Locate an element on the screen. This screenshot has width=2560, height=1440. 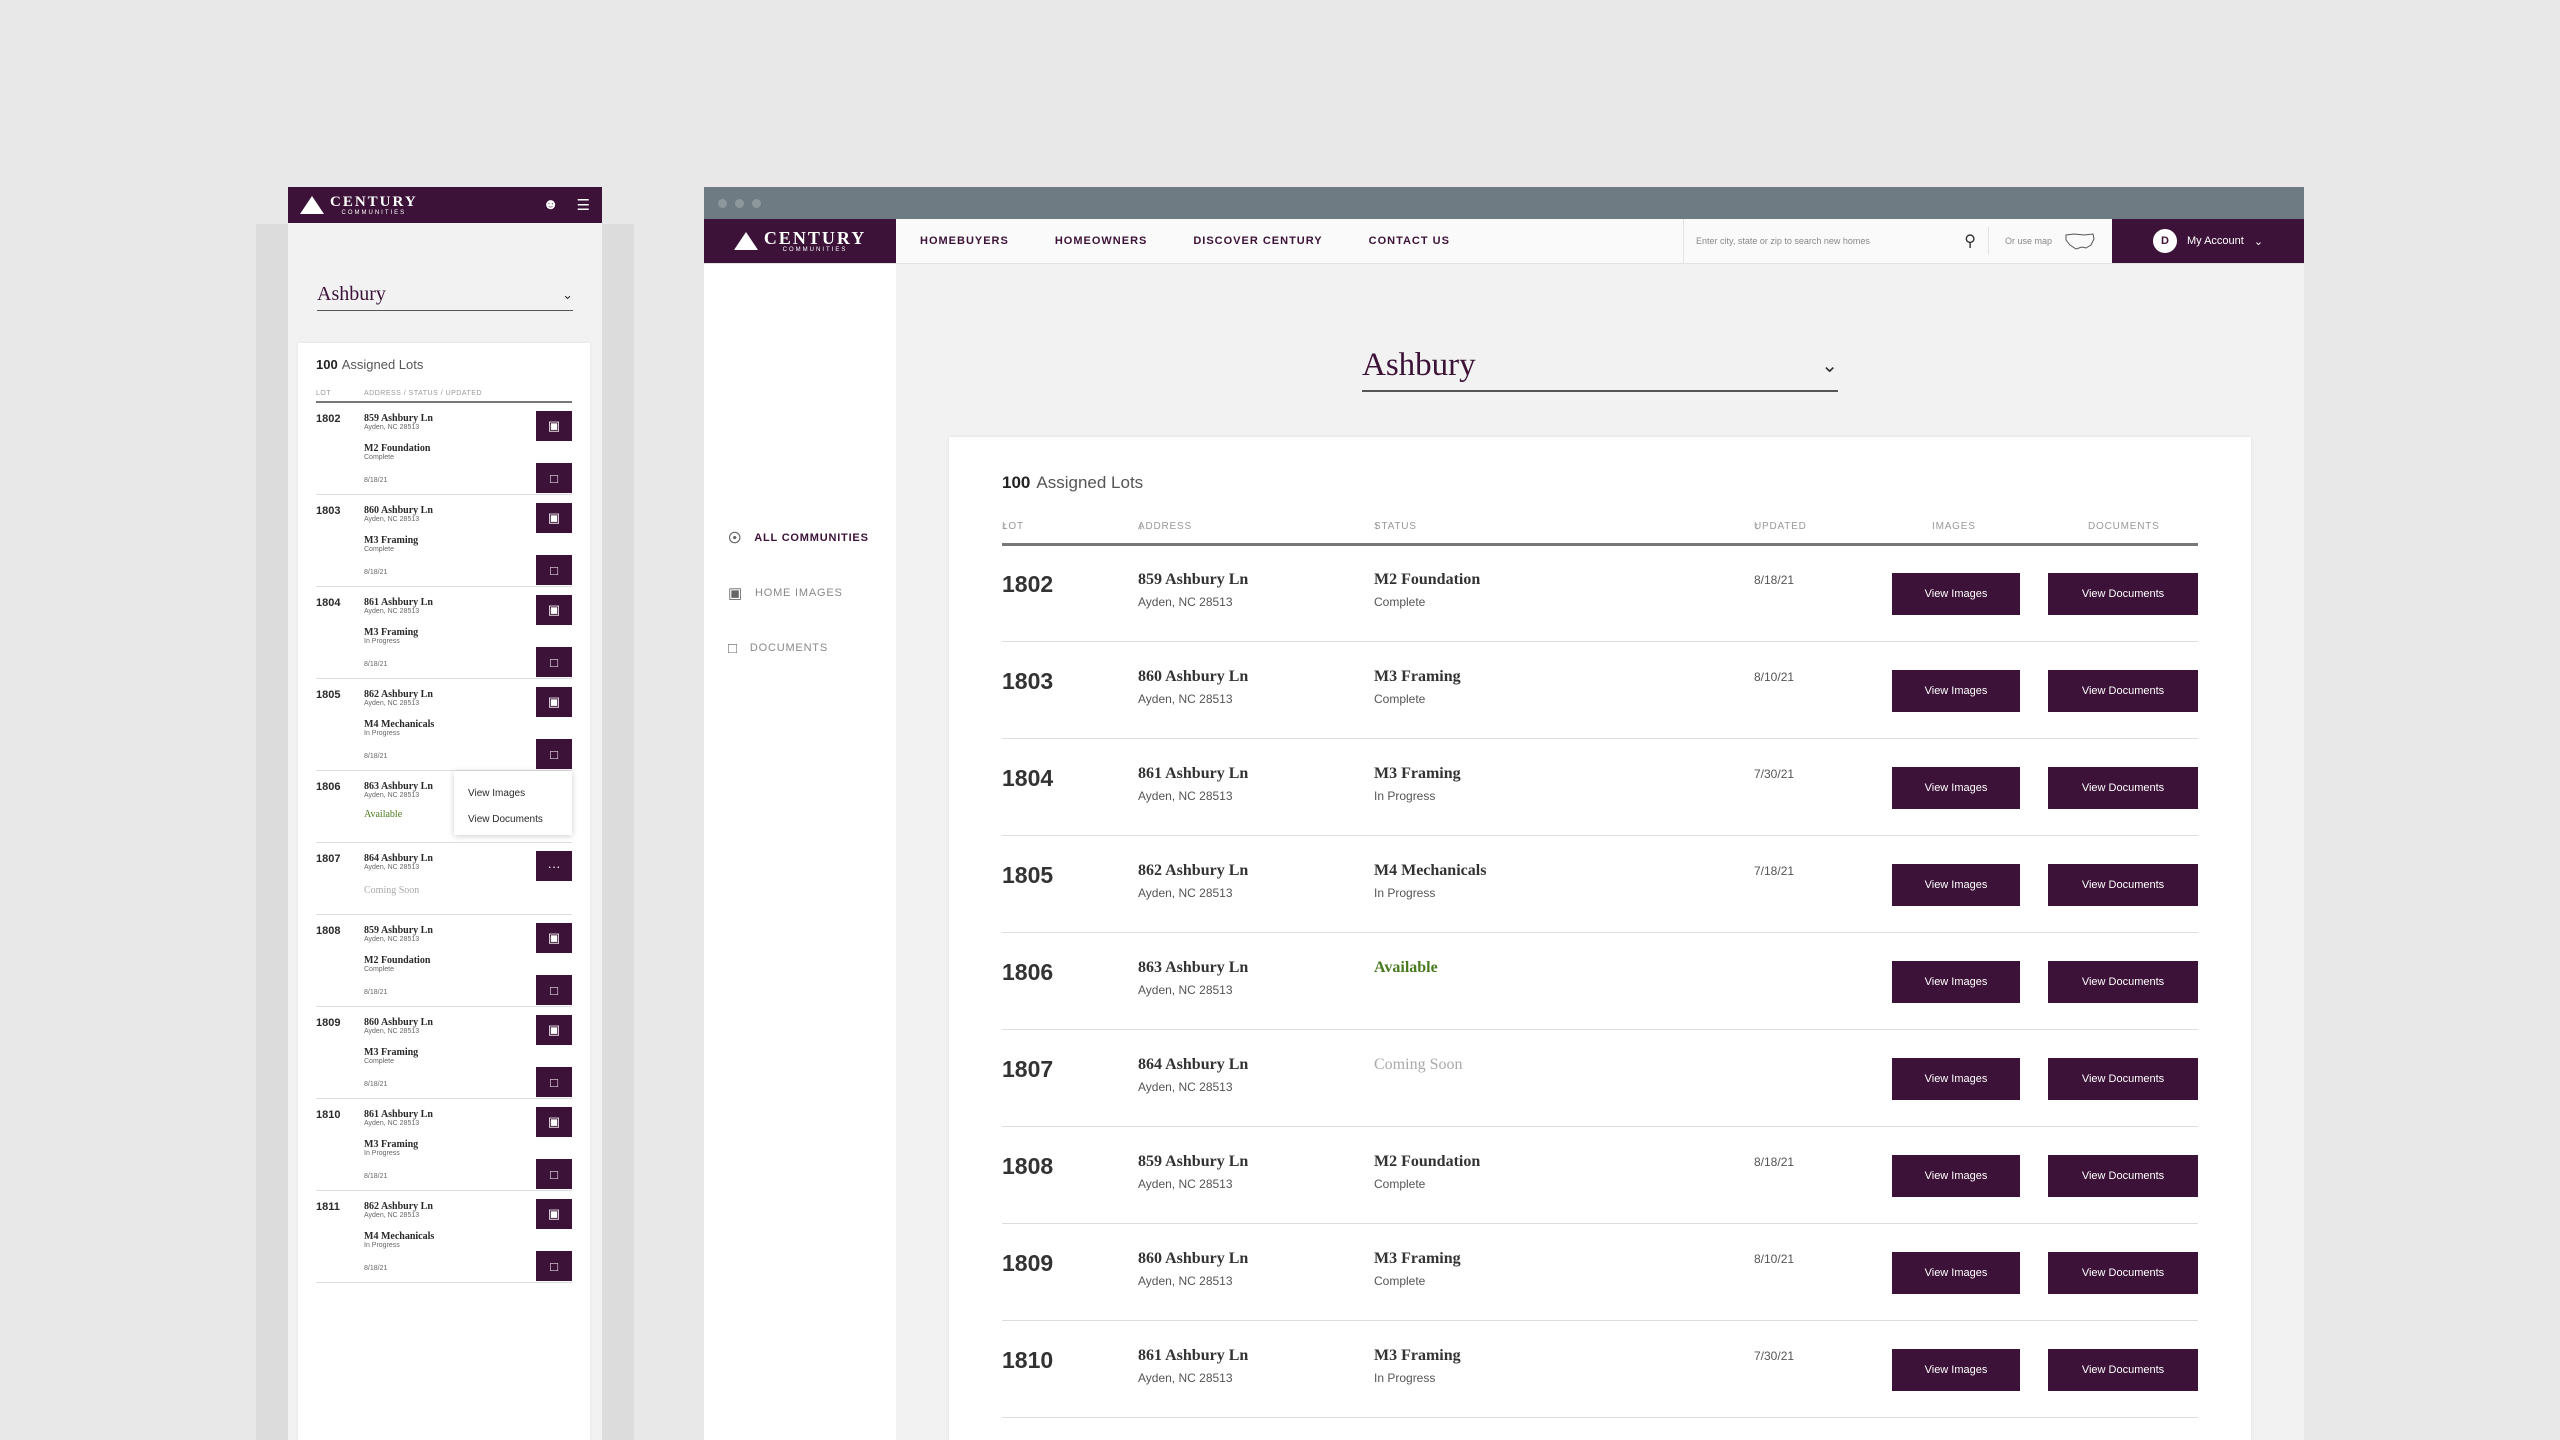
lot-updated: 8/10/21 is located at coordinates (1774, 1259).